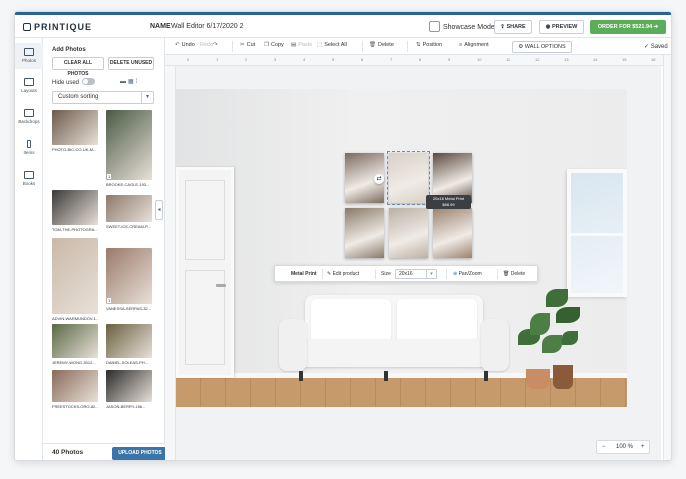  What do you see at coordinates (414, 60) in the screenshot?
I see `horizontal-ruler: 0 1 2 3 4 5 6 7 8 9 10 11 12 13 14 15 16` at bounding box center [414, 60].